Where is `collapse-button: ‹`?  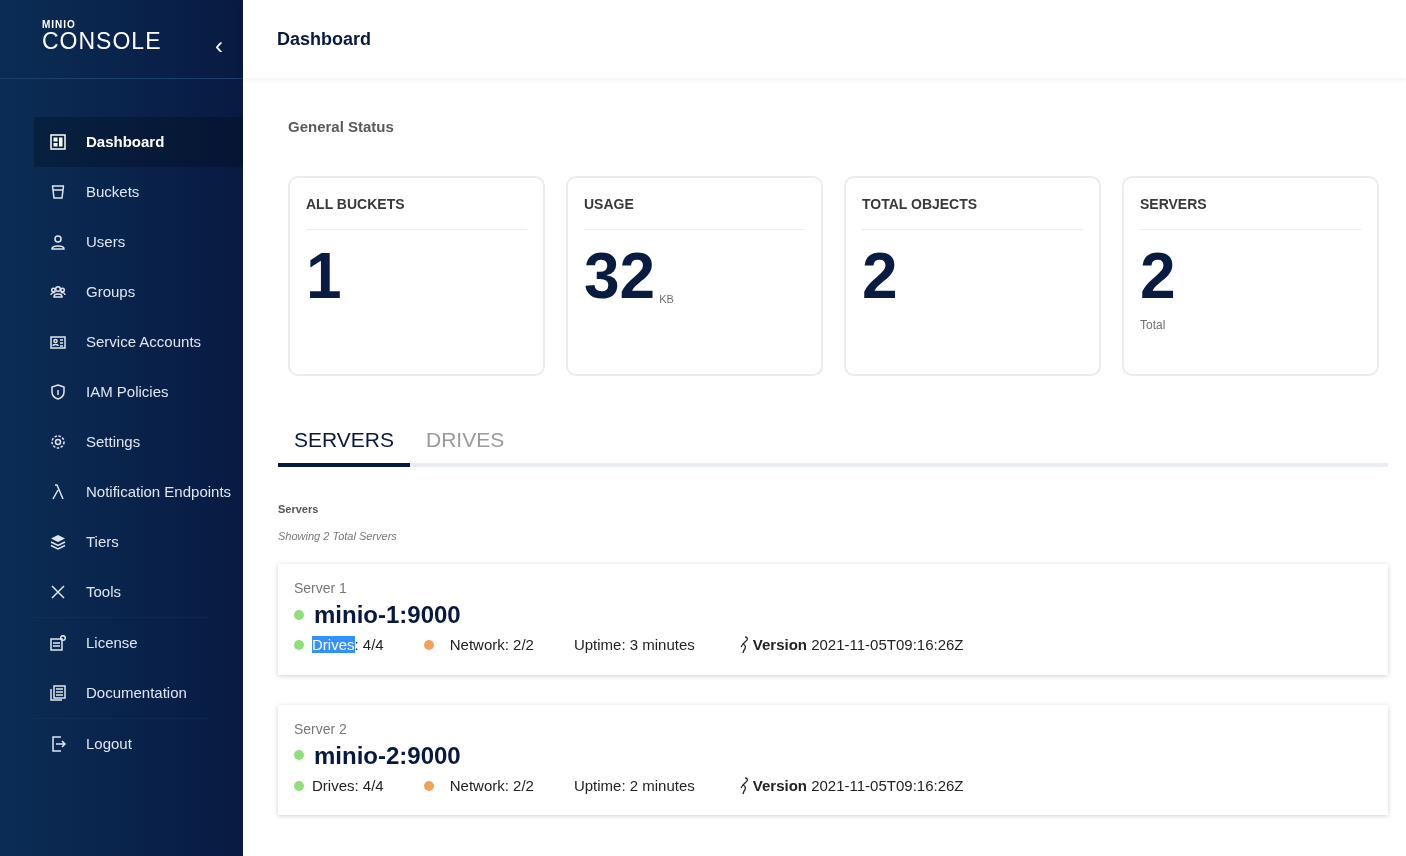 collapse-button: ‹ is located at coordinates (219, 46).